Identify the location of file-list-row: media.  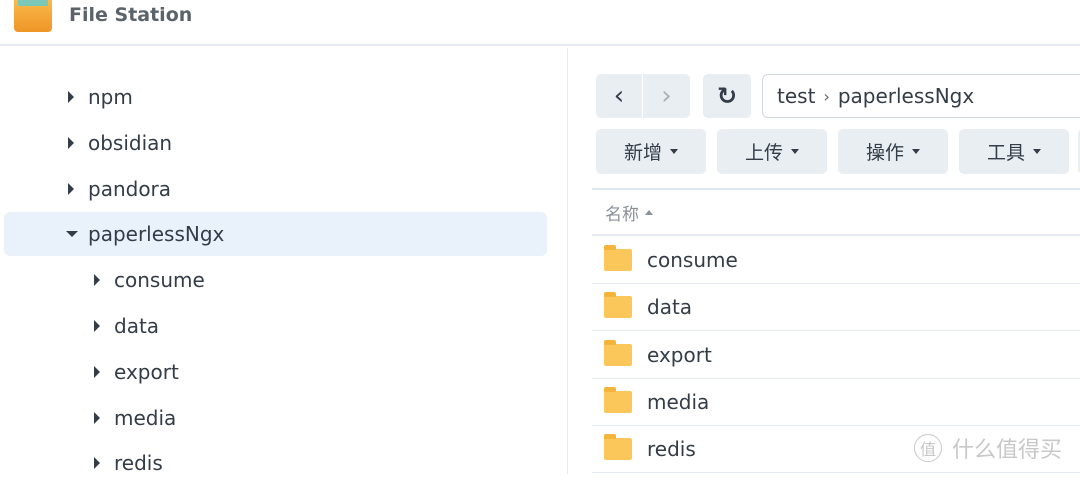
(836, 402).